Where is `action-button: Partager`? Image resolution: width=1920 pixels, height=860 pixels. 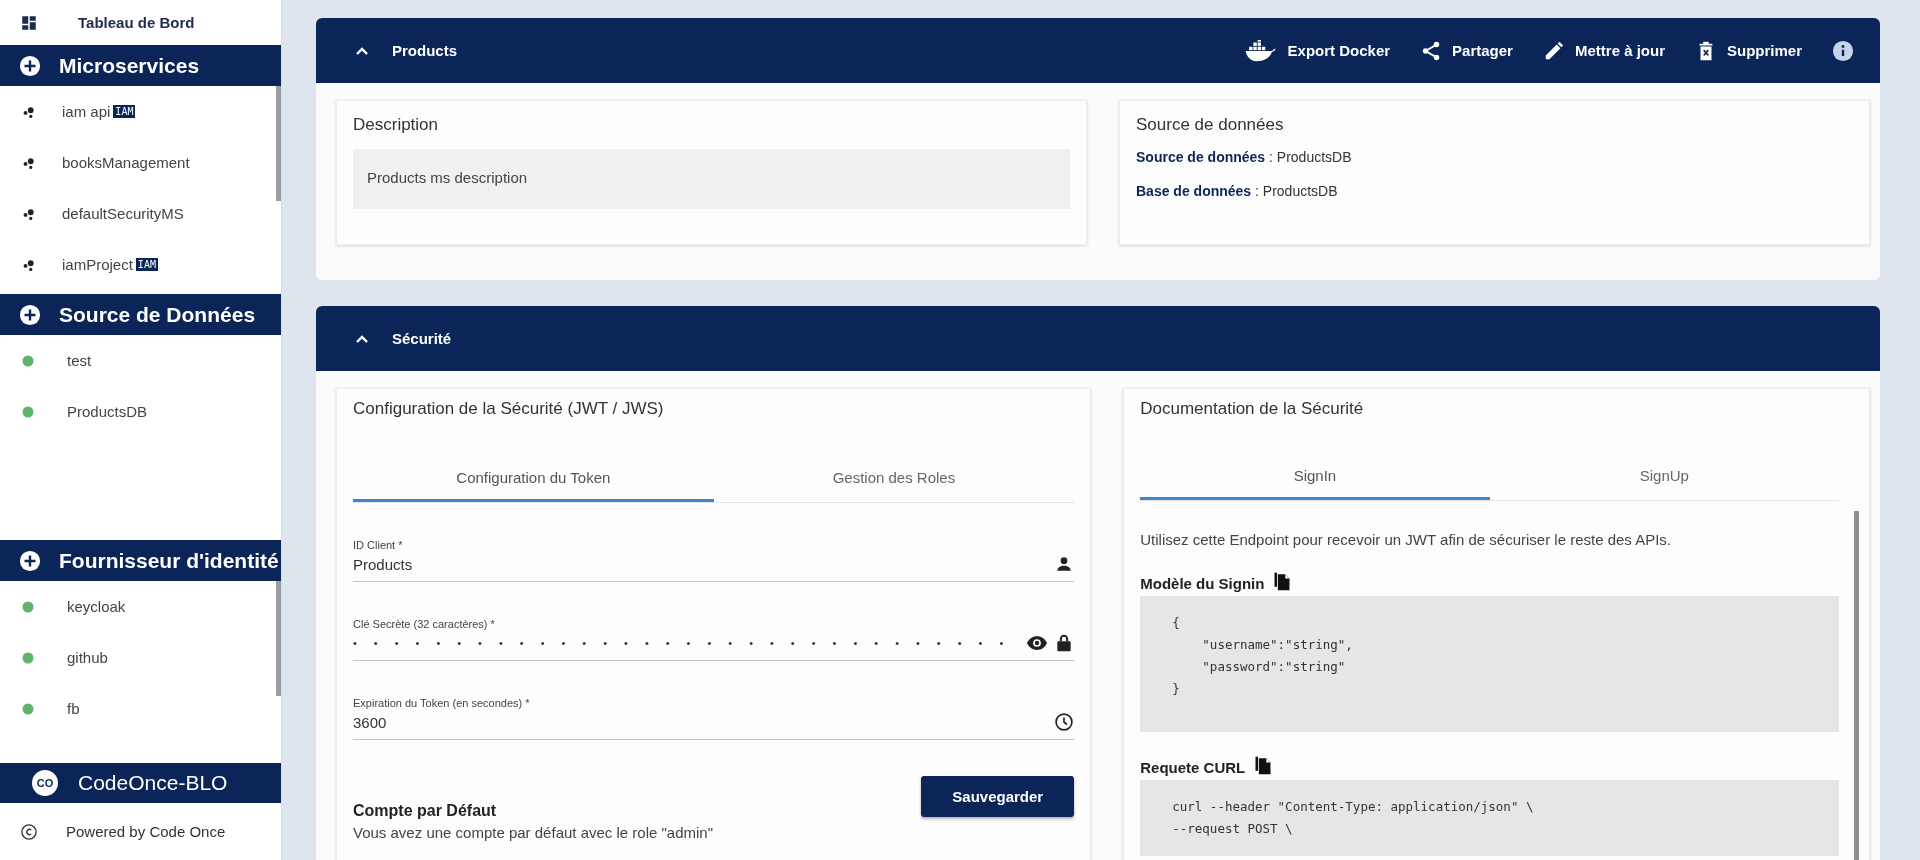 action-button: Partager is located at coordinates (1466, 50).